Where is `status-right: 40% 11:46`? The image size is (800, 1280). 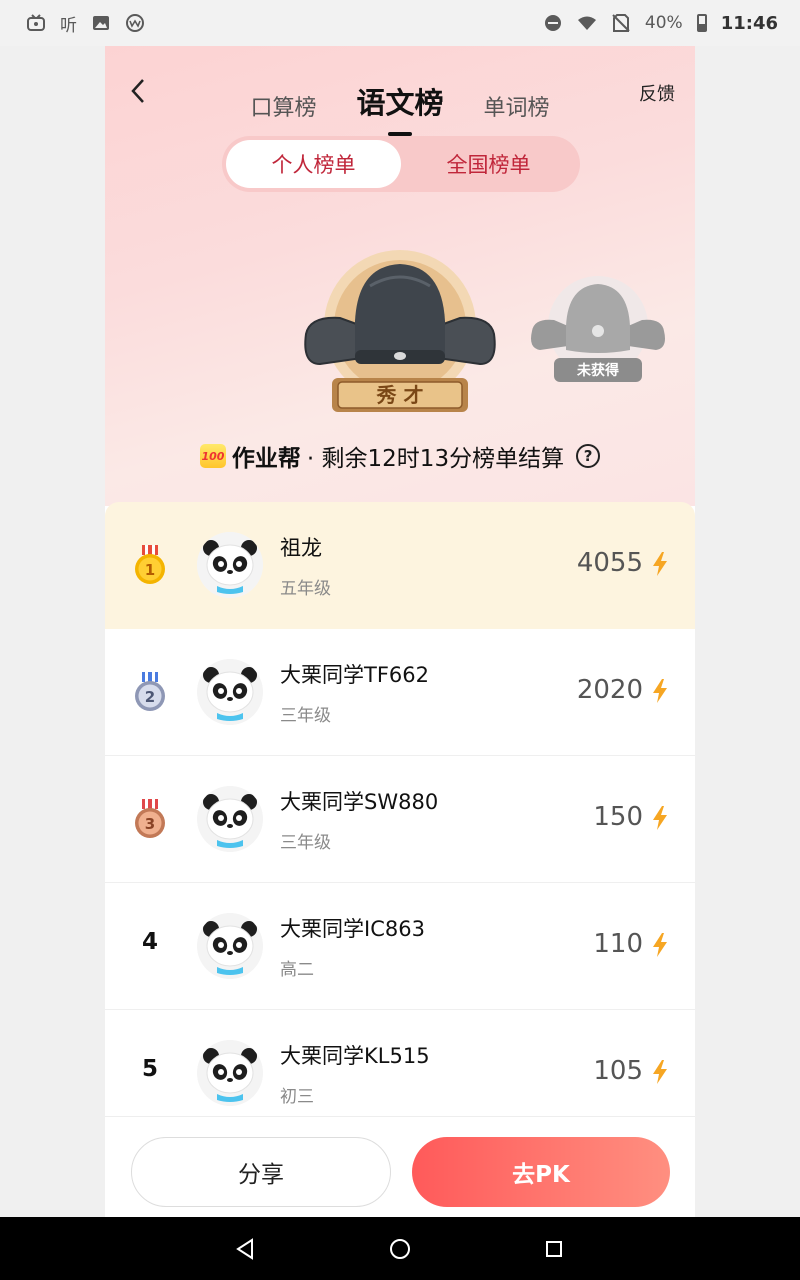 status-right: 40% 11:46 is located at coordinates (660, 23).